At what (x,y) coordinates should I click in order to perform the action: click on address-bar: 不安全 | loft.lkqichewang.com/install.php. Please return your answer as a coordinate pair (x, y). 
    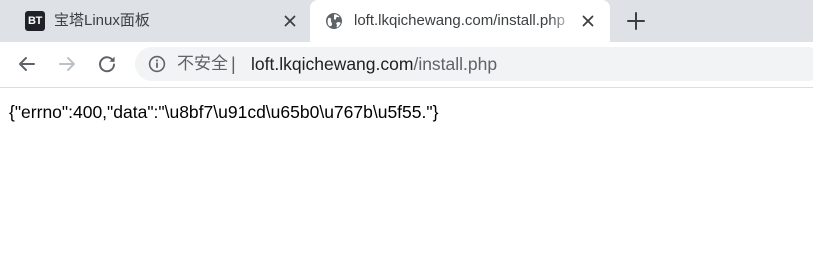
    Looking at the image, I should click on (474, 64).